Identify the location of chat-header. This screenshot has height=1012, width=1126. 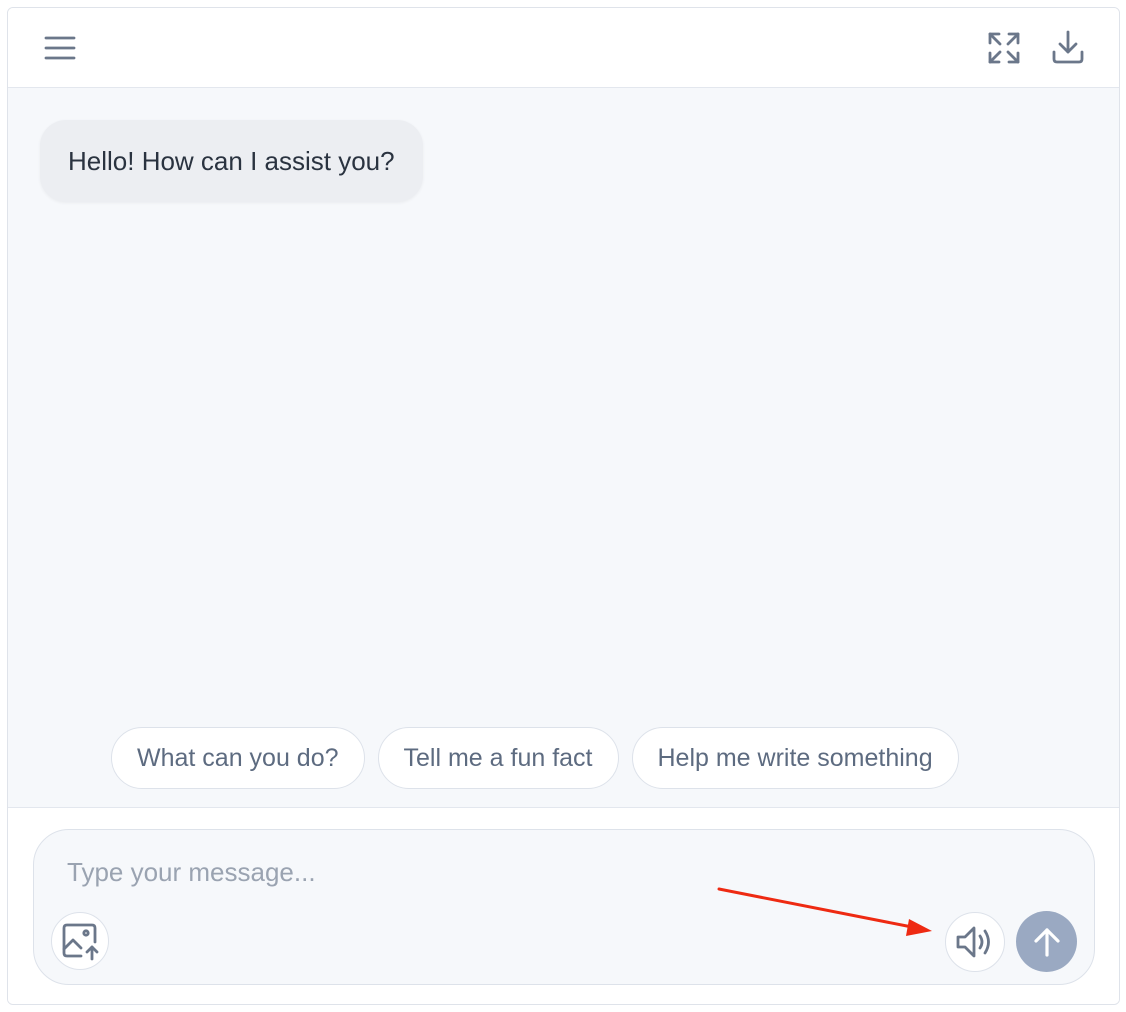
(563, 48).